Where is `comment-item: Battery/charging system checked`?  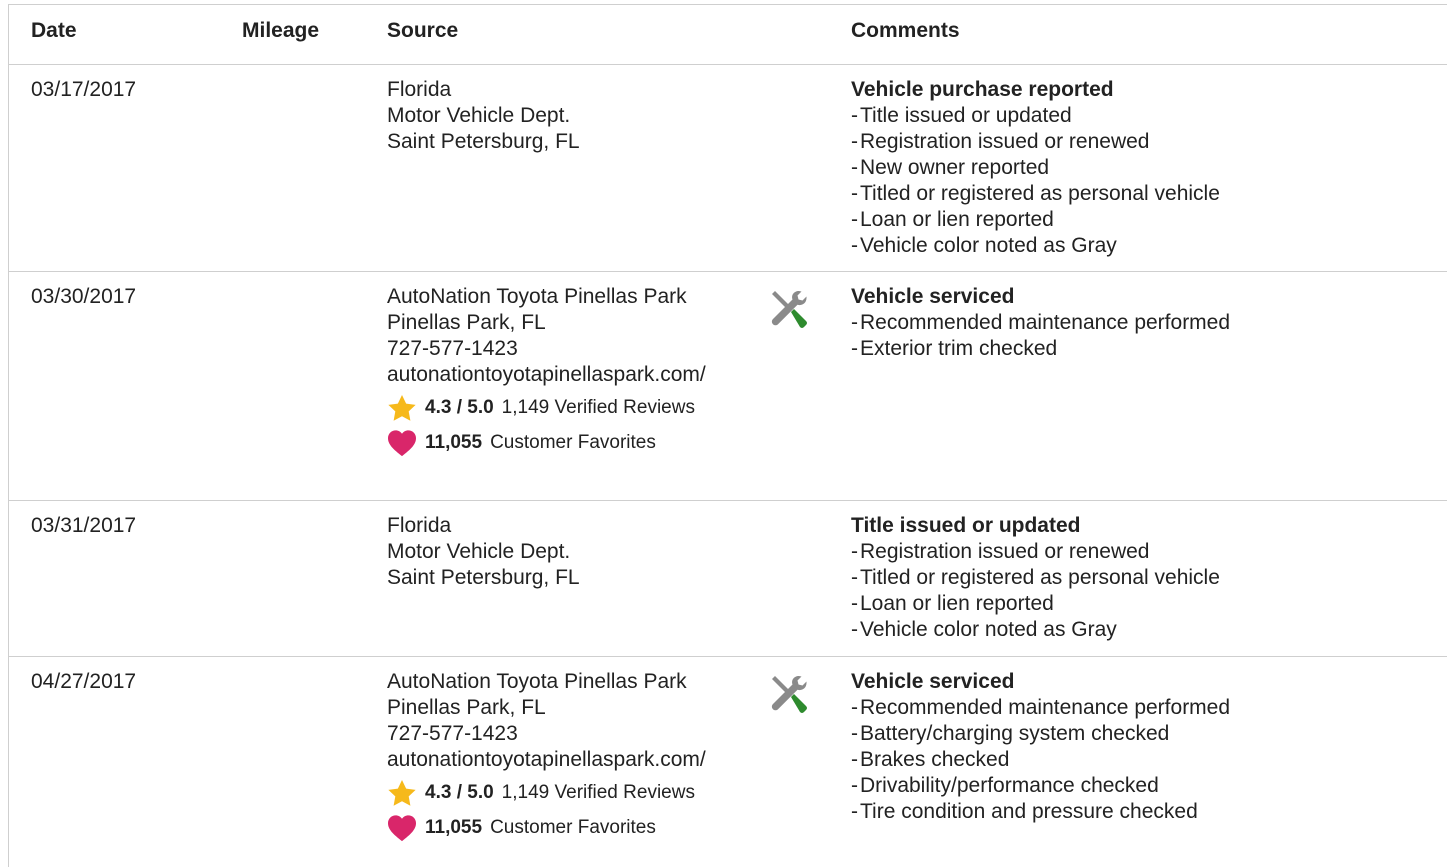
comment-item: Battery/charging system checked is located at coordinates (1149, 734).